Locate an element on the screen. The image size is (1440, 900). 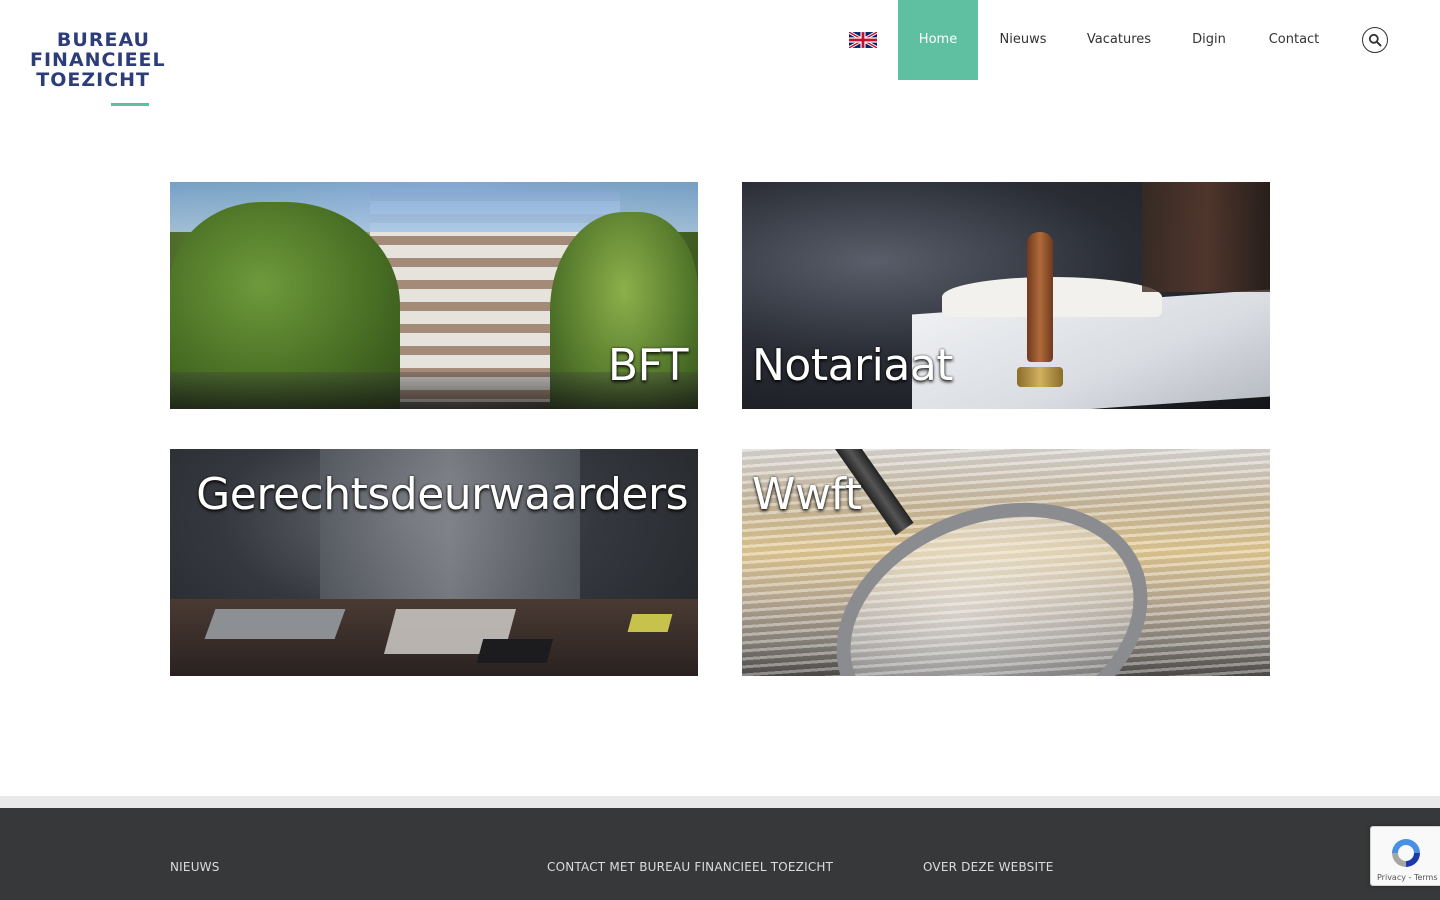
tile-wwft: Wwft is located at coordinates (1006, 562).